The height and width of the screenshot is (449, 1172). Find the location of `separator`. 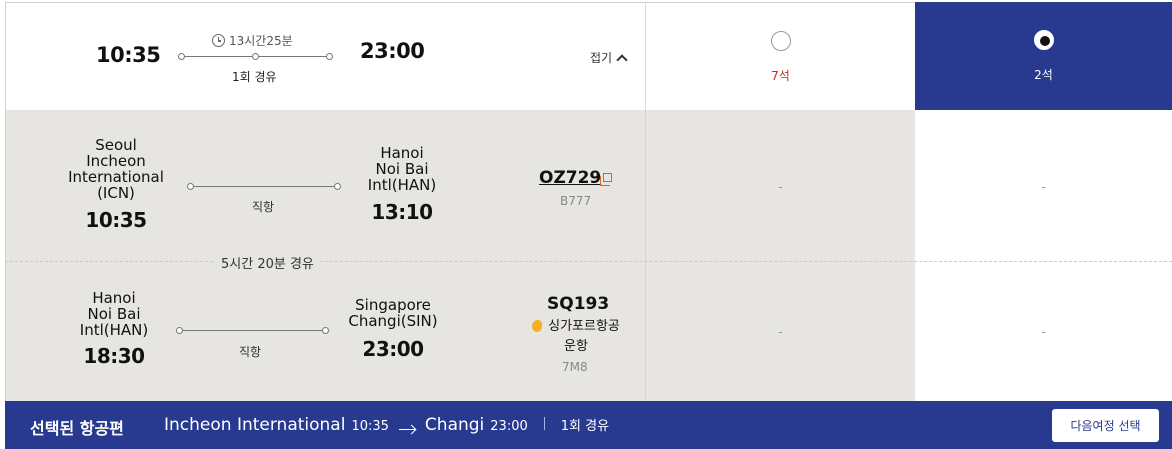

separator is located at coordinates (544, 423).